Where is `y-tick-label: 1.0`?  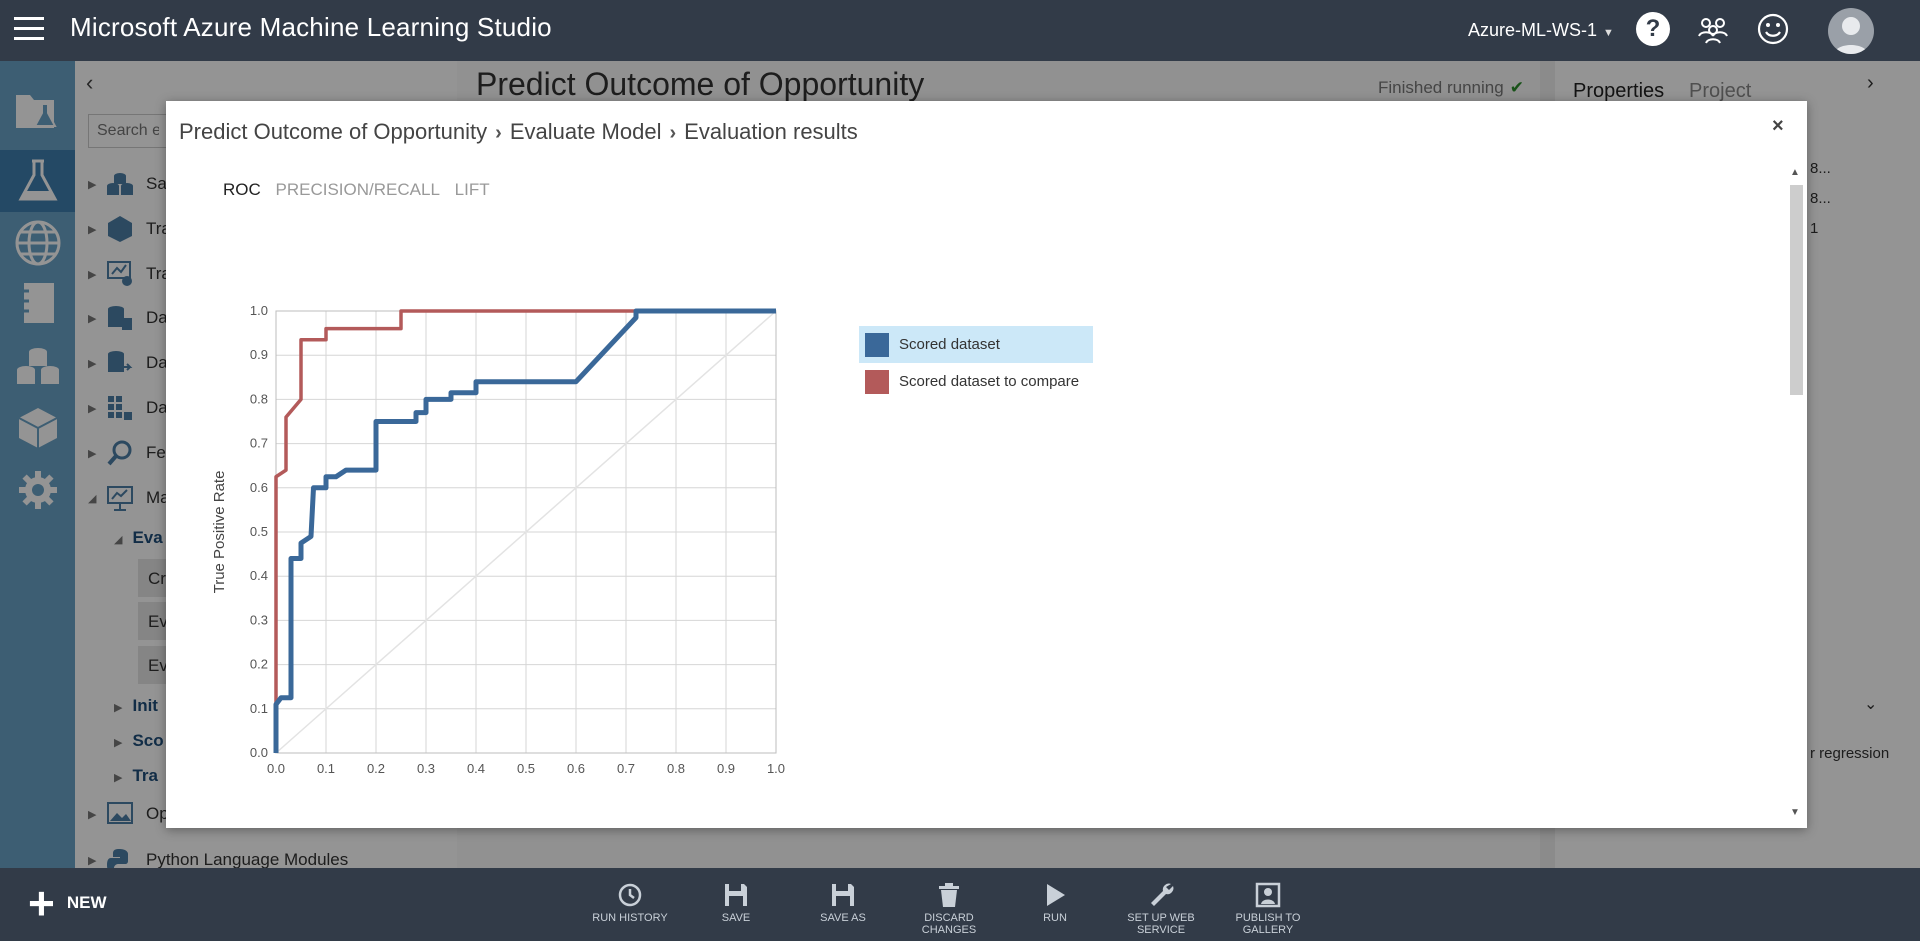
y-tick-label: 1.0 is located at coordinates (259, 310).